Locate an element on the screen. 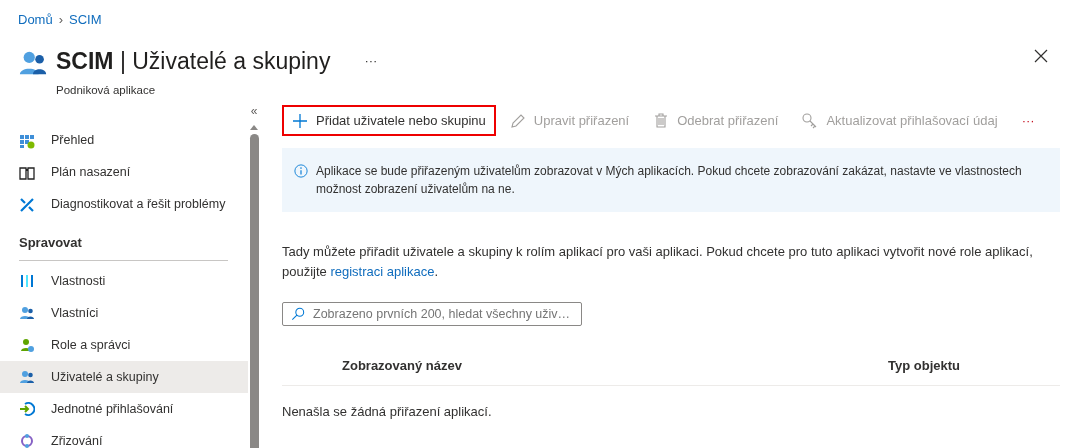  sidebar-item: Plán nasazení is located at coordinates (124, 172).